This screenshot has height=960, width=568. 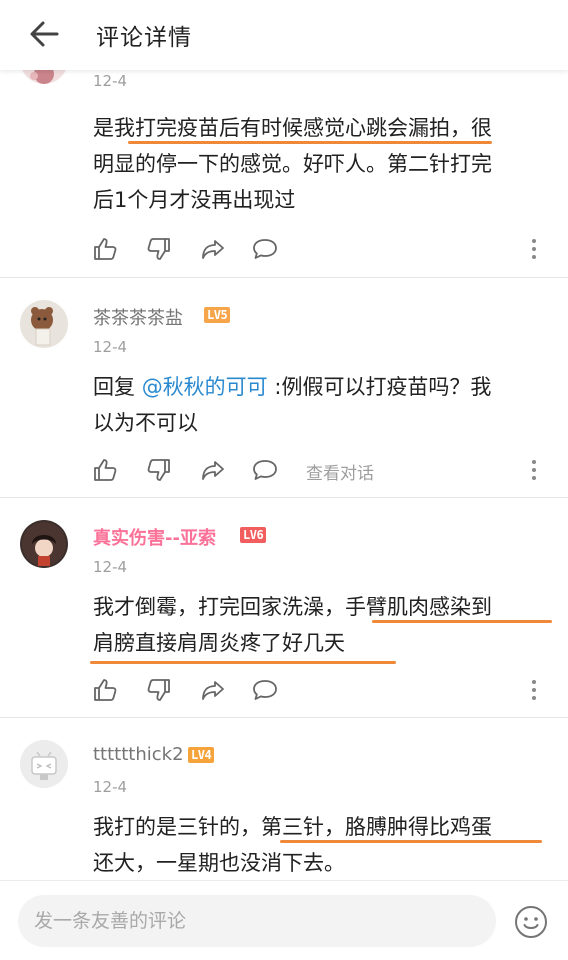 I want to click on emoji-icon, so click(x=531, y=922).